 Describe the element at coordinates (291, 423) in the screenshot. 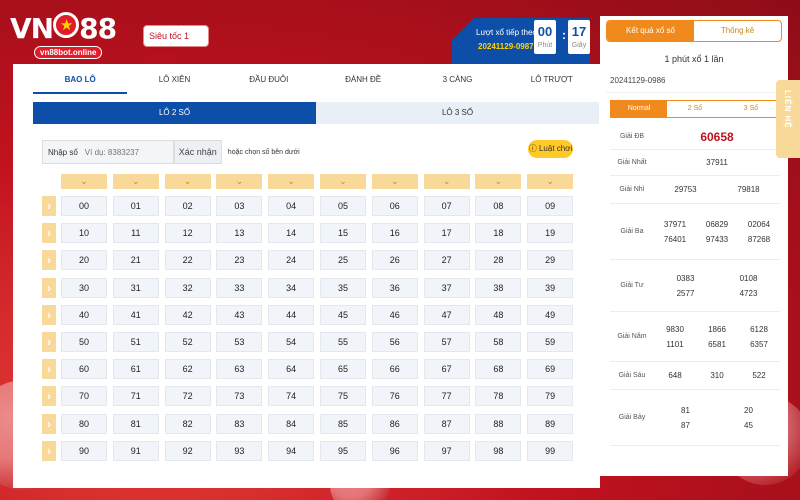

I see `number-cell: 84` at that location.